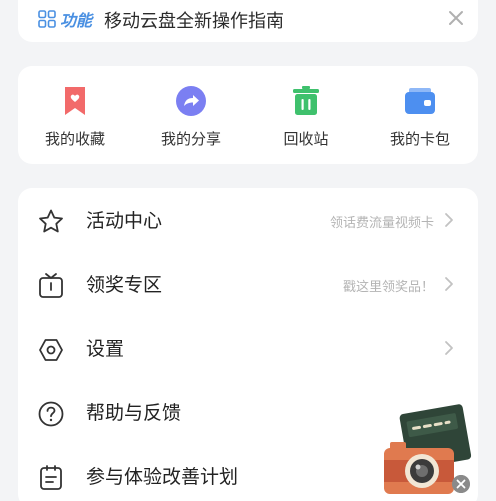 Image resolution: width=496 pixels, height=501 pixels. I want to click on guide-banner: 功能 移动云盘全新操作指南, so click(248, 21).